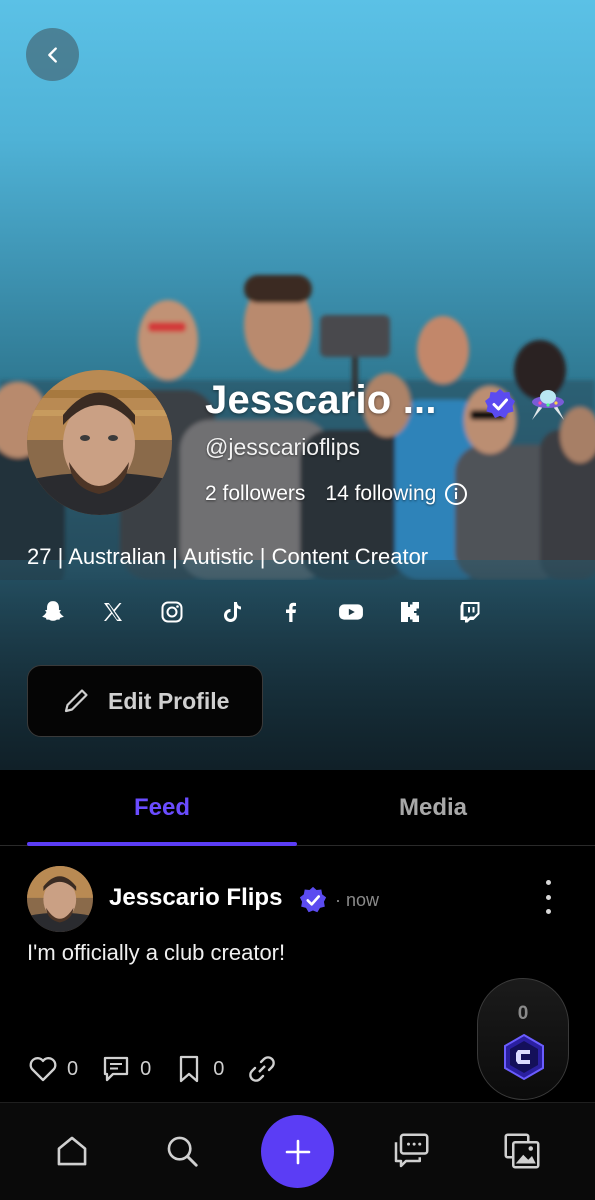 The height and width of the screenshot is (1200, 595). Describe the element at coordinates (116, 1069) in the screenshot. I see `comment-icon` at that location.